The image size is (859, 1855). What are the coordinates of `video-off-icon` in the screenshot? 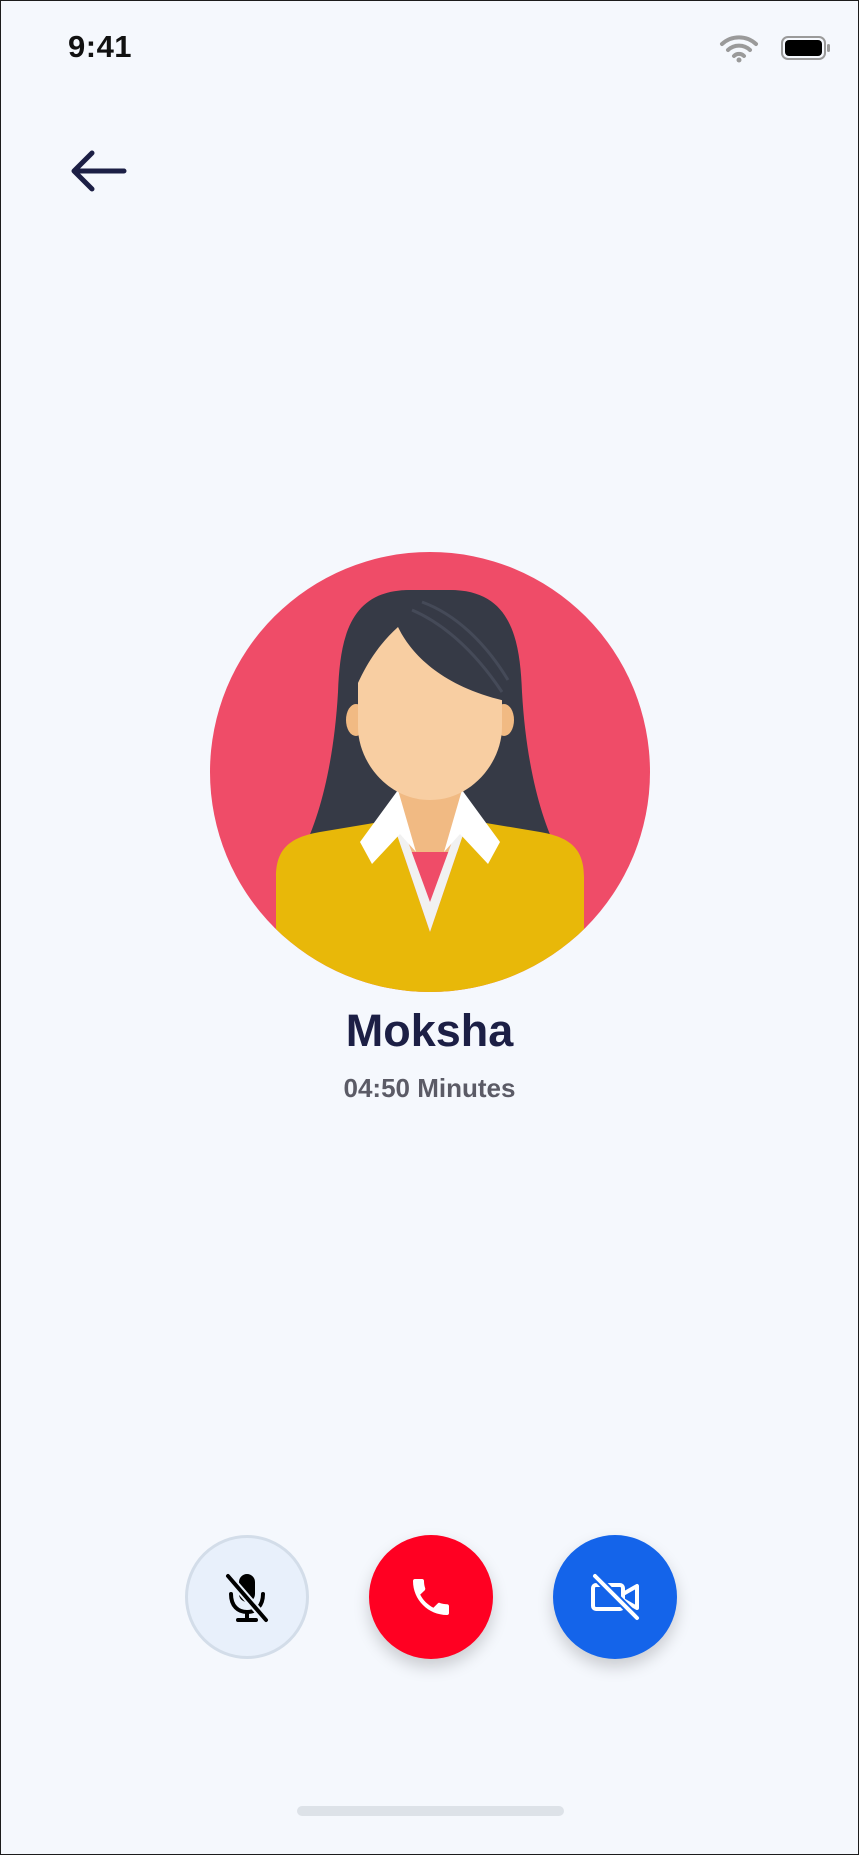 It's located at (616, 1597).